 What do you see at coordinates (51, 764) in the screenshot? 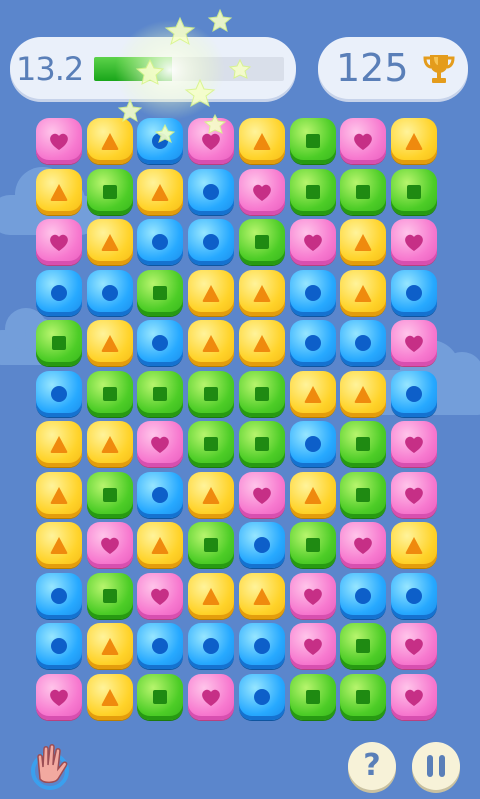
I see `hand-icon` at bounding box center [51, 764].